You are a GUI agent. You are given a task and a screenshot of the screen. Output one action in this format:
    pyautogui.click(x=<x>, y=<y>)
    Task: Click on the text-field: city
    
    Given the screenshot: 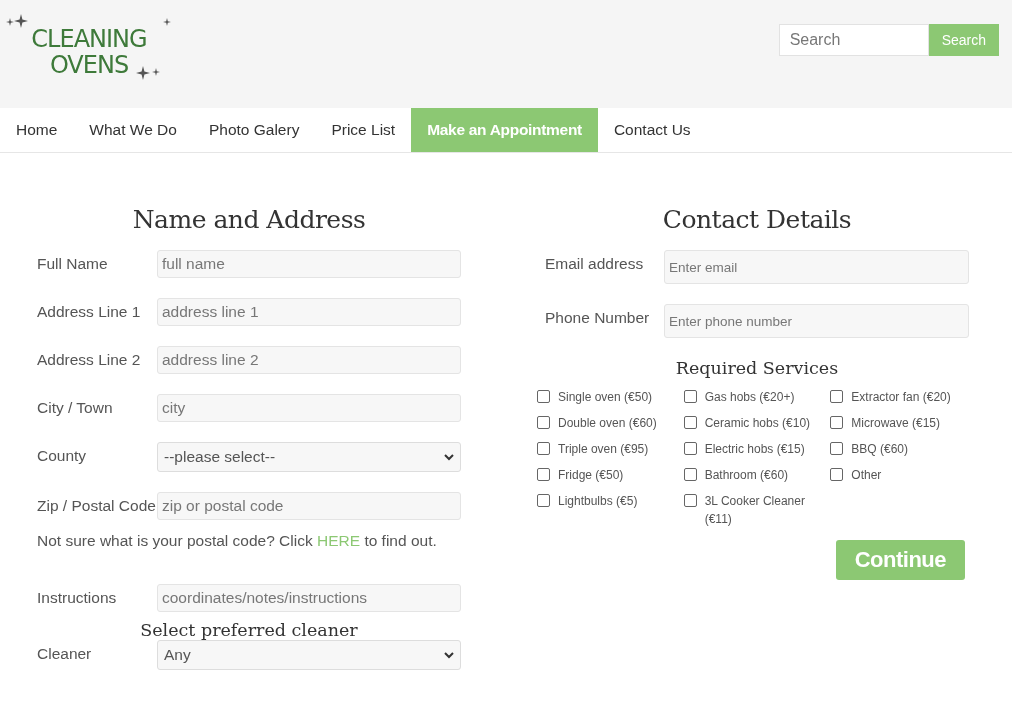 What is the action you would take?
    pyautogui.click(x=309, y=408)
    